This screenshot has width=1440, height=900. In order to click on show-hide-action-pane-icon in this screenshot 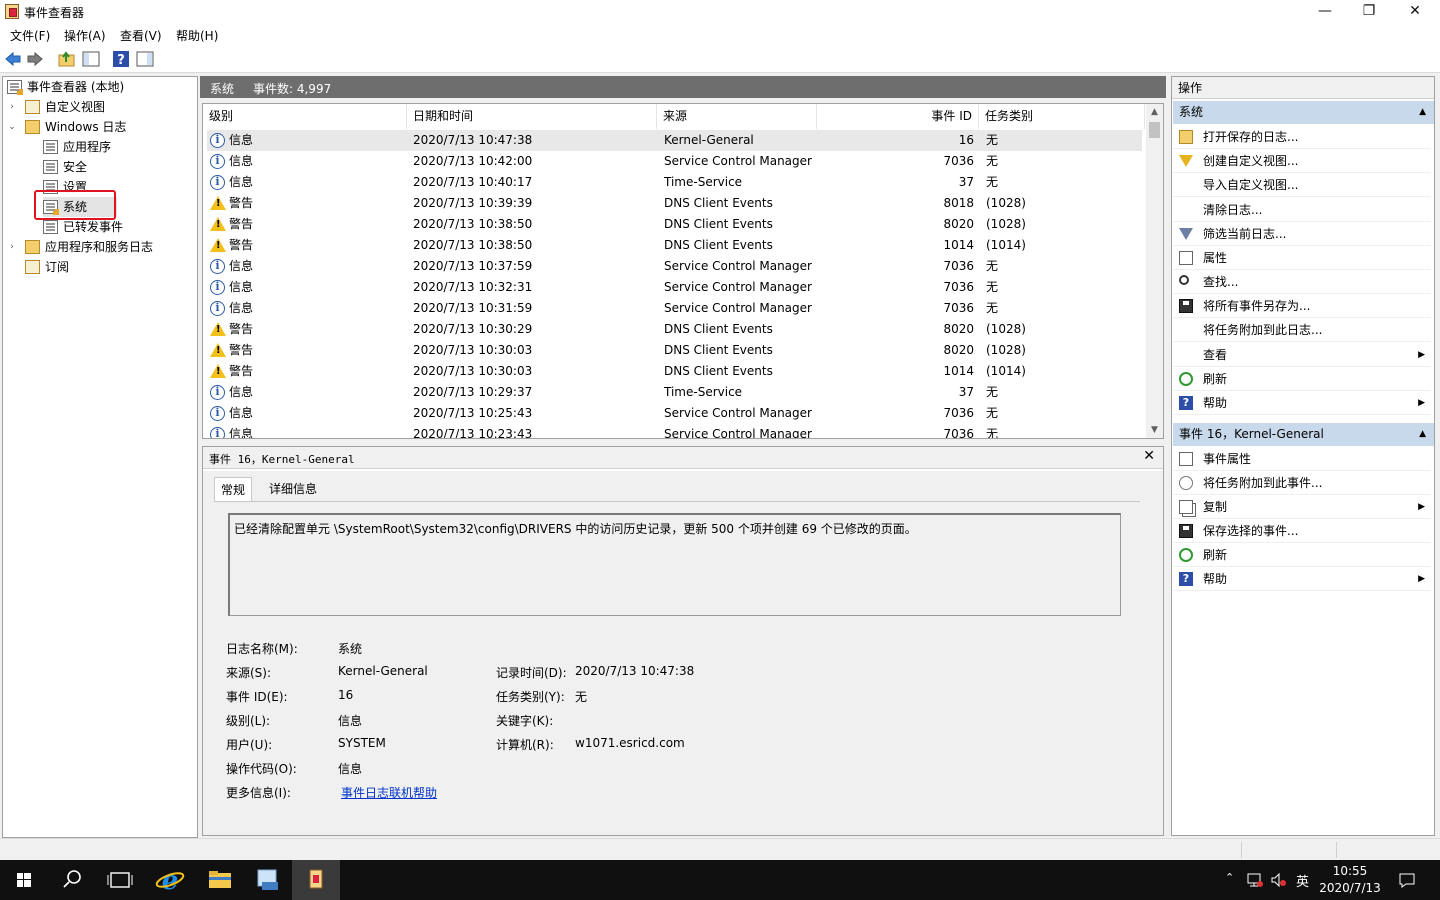, I will do `click(145, 59)`.